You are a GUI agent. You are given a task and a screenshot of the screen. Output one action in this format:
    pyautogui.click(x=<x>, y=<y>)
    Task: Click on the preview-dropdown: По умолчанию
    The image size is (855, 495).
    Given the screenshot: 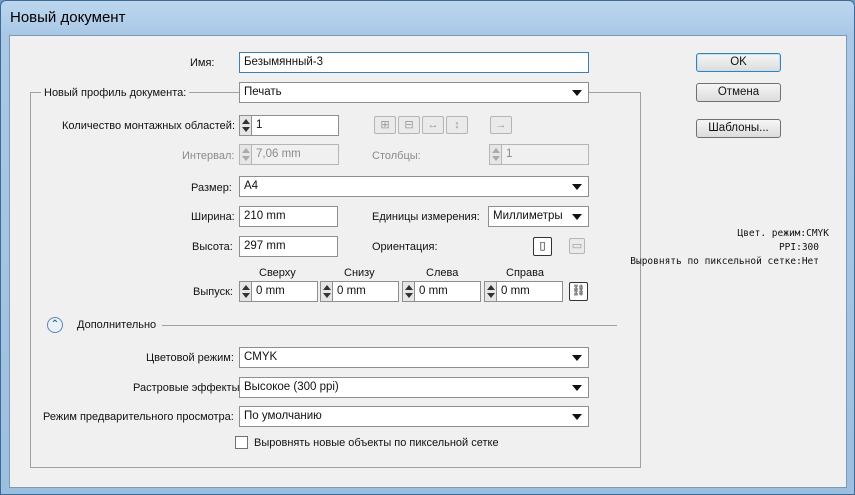 What is the action you would take?
    pyautogui.click(x=414, y=416)
    